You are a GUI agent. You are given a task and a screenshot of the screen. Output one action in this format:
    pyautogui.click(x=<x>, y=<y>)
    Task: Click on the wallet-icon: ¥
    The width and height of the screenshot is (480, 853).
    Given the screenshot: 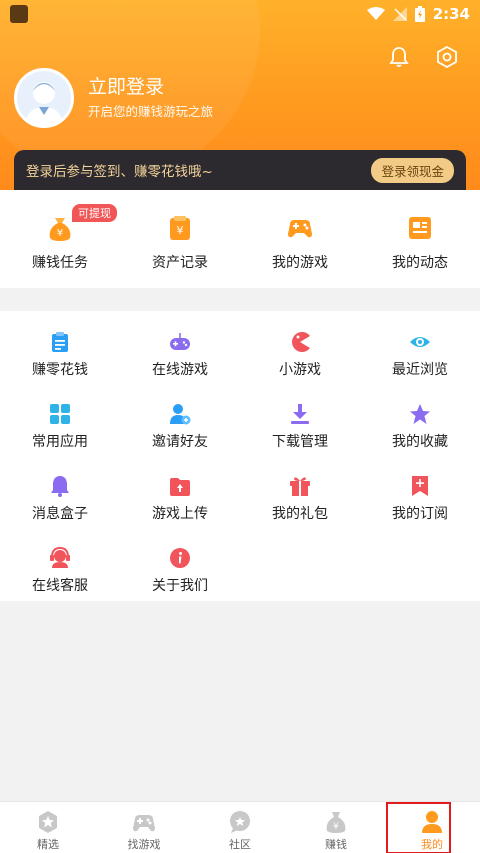 What is the action you would take?
    pyautogui.click(x=180, y=228)
    